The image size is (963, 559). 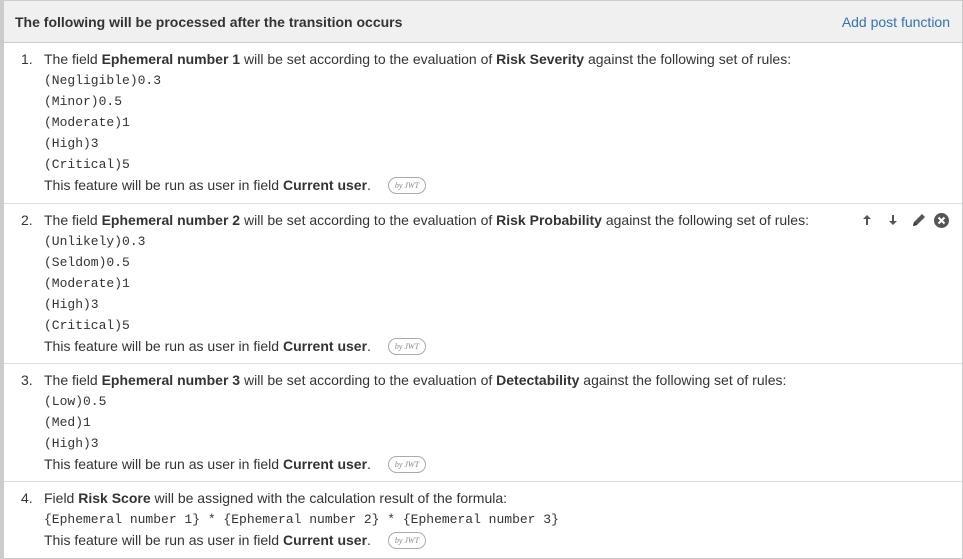 I want to click on rule-line: (Med)1, so click(x=67, y=422).